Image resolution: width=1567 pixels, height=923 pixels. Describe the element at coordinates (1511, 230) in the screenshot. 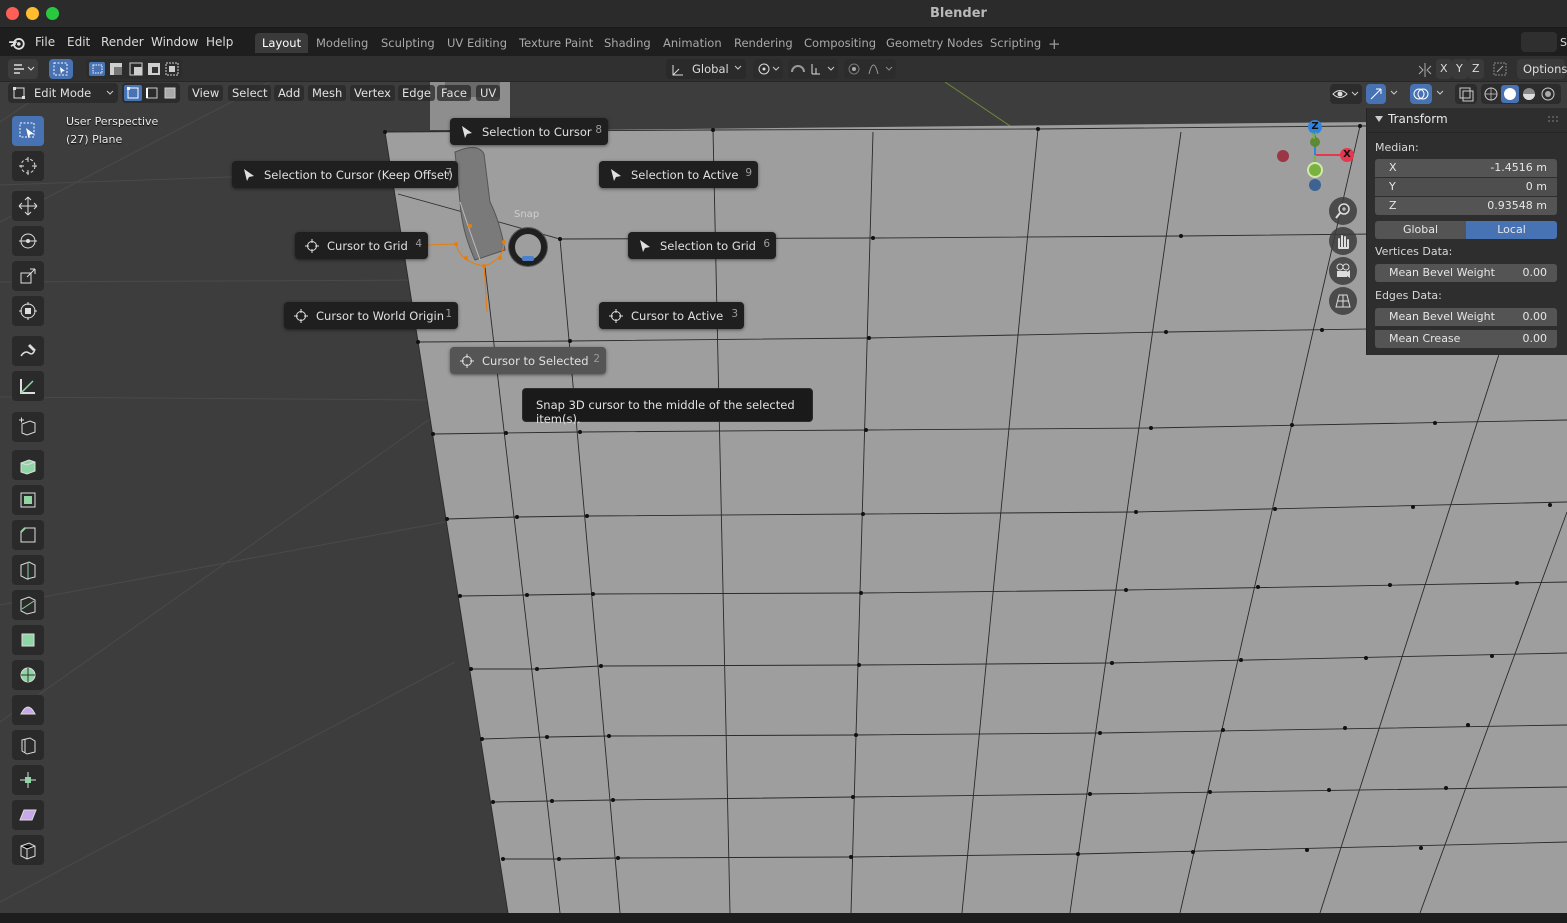

I see `local-toggle: Local` at that location.